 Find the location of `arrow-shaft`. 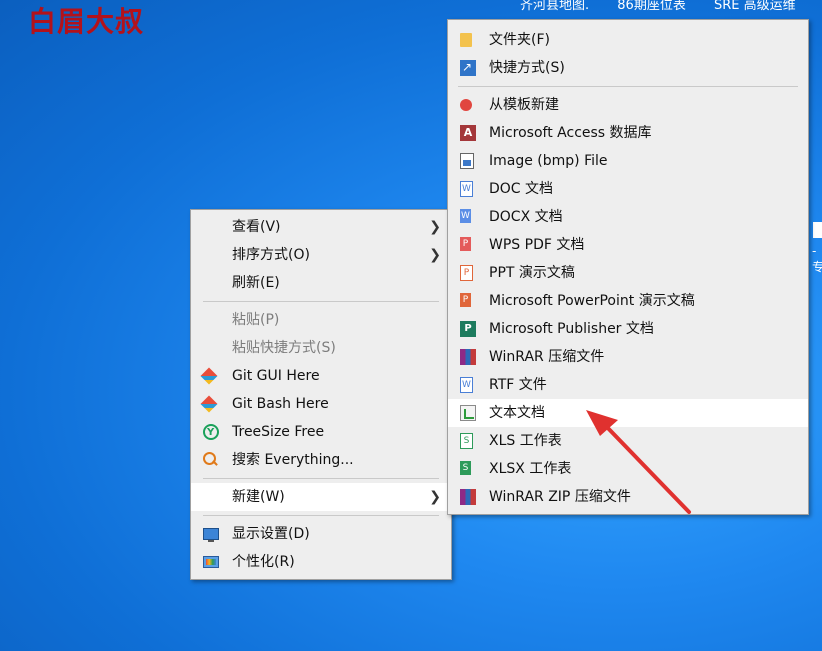

arrow-shaft is located at coordinates (646, 467).